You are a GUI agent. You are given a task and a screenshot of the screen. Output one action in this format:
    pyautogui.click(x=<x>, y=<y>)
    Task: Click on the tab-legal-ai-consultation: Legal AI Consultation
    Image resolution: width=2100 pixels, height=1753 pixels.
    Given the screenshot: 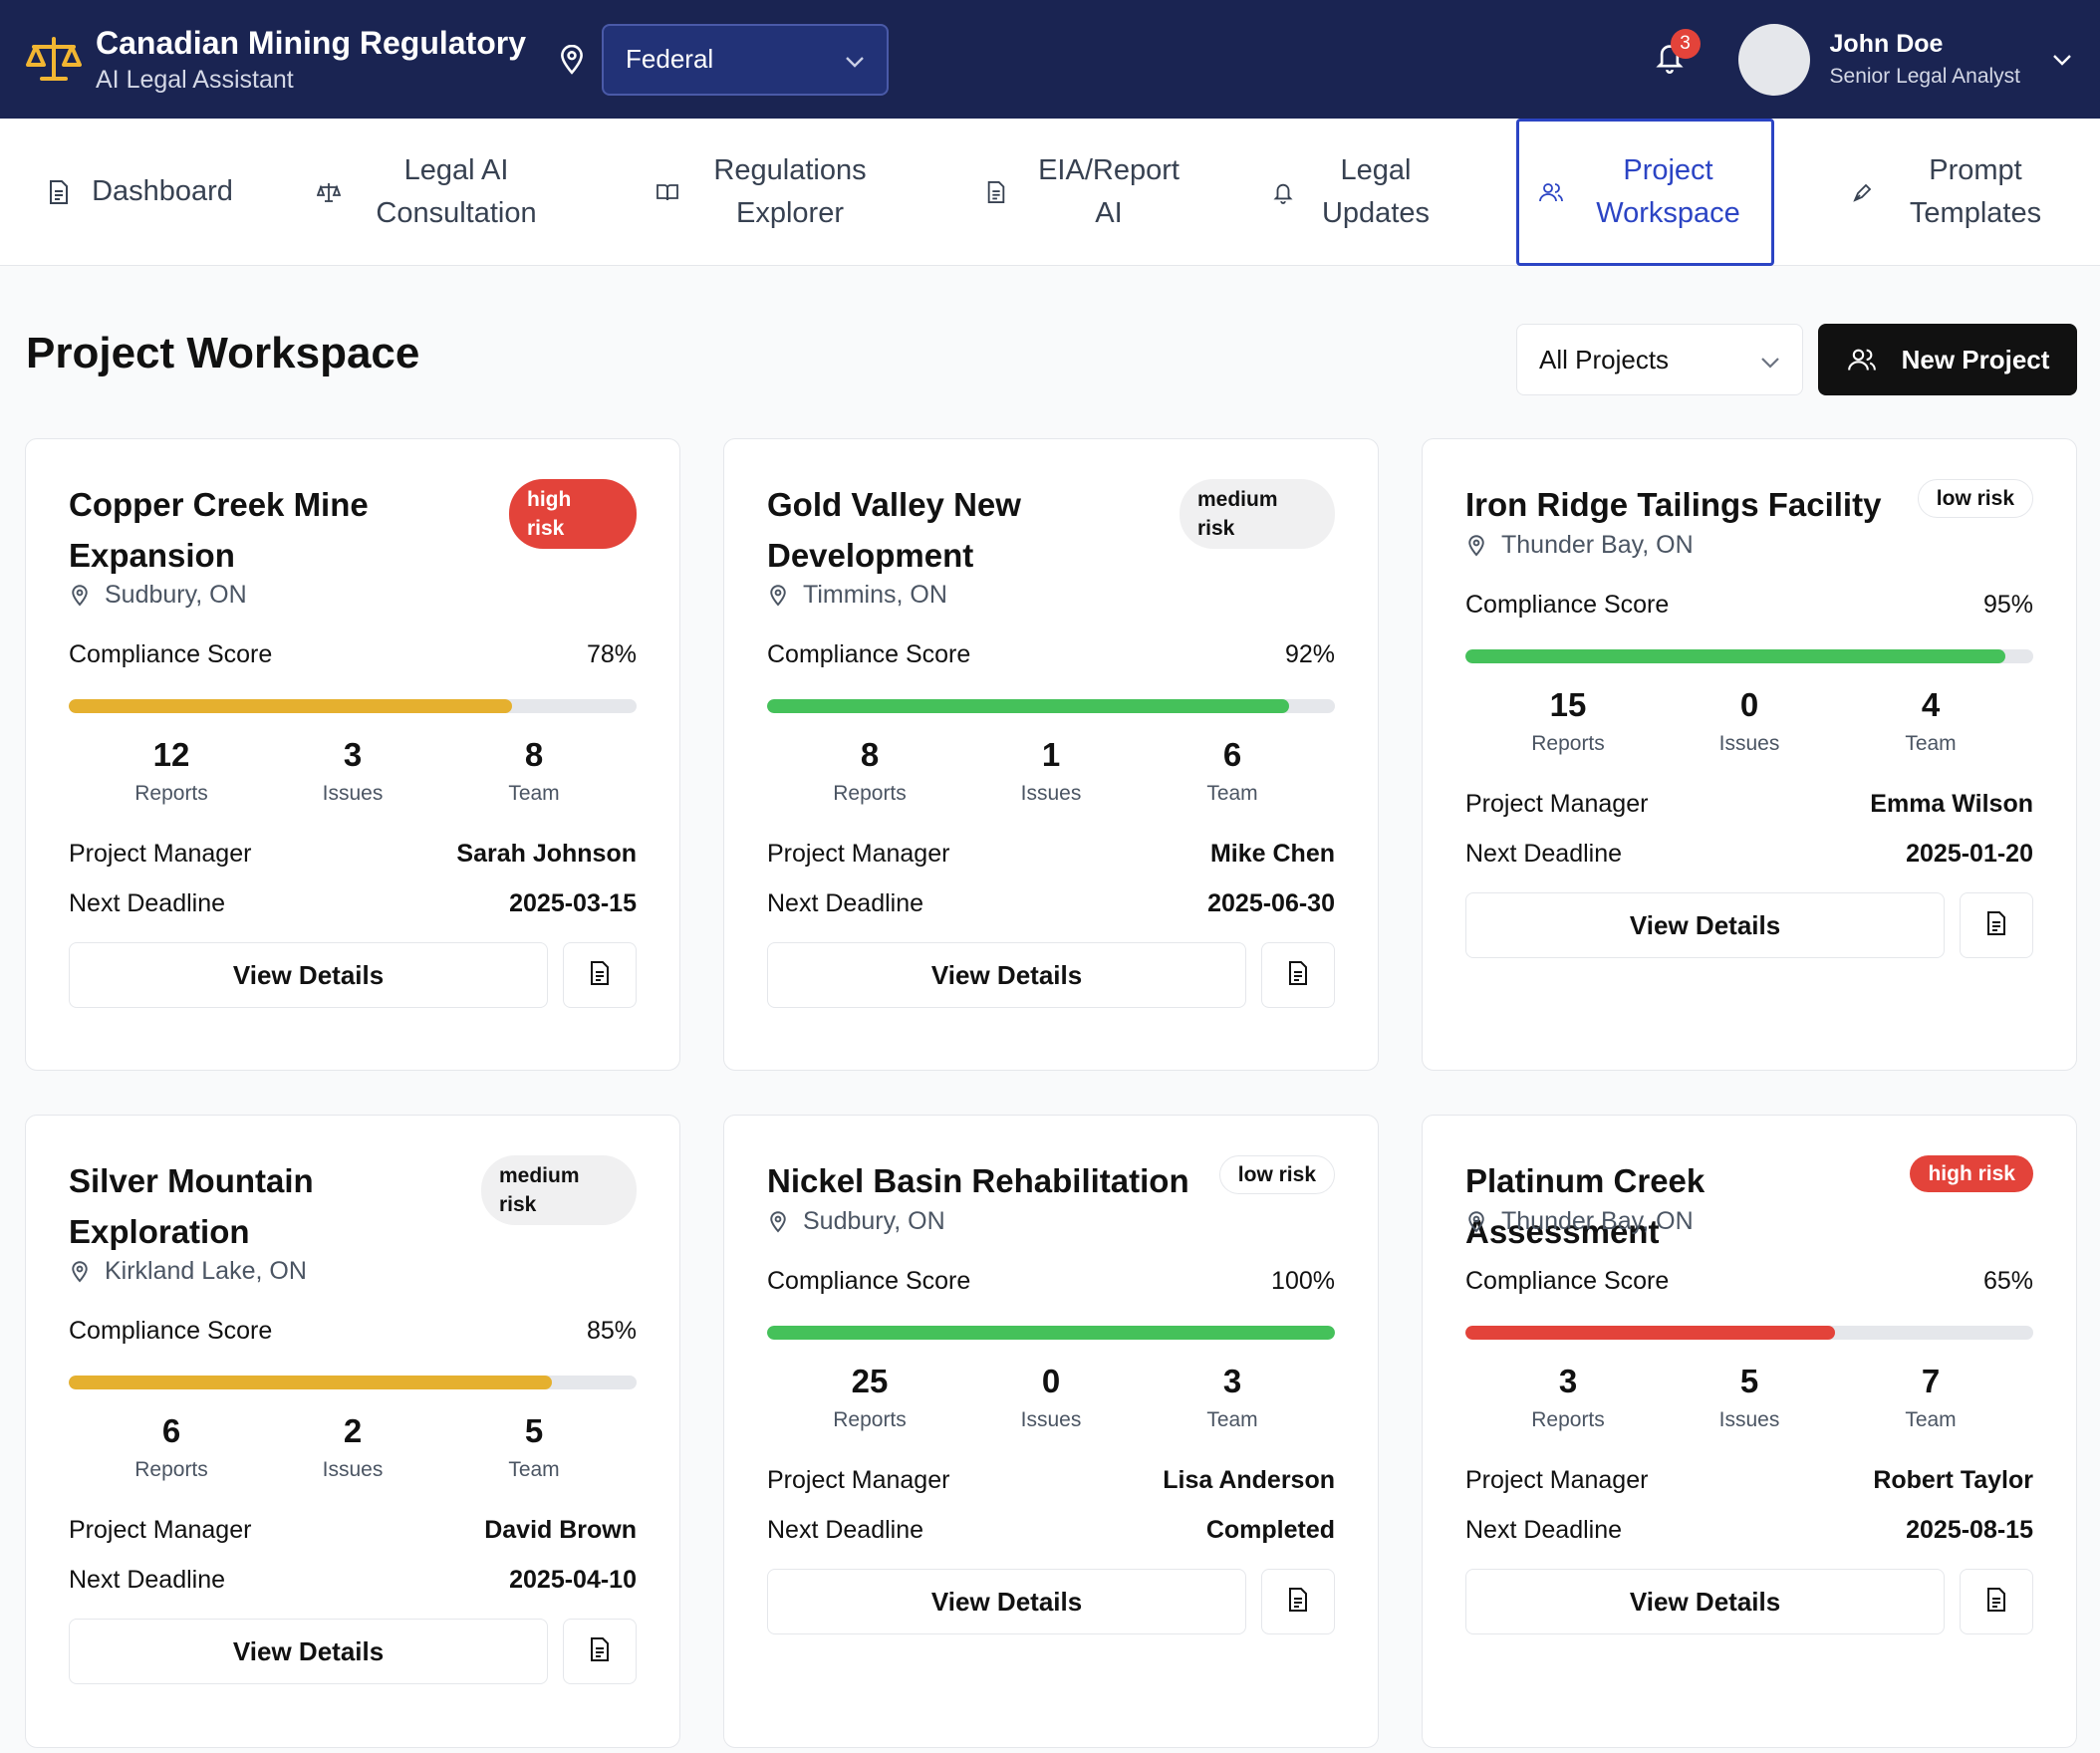 What is the action you would take?
    pyautogui.click(x=433, y=192)
    